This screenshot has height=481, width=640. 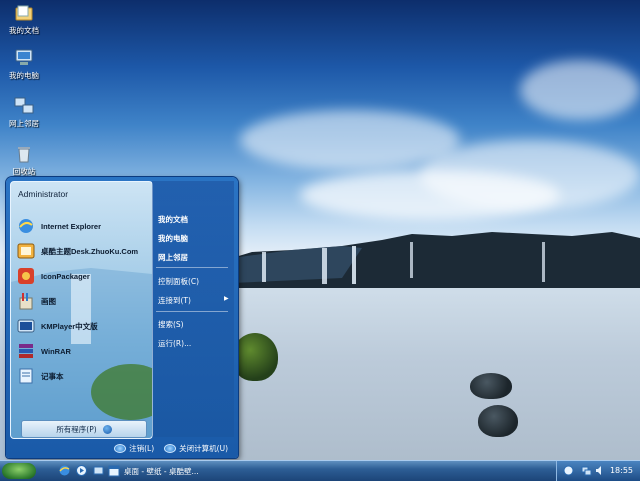 I want to click on program-notepad: 记事本, so click(x=82, y=376).